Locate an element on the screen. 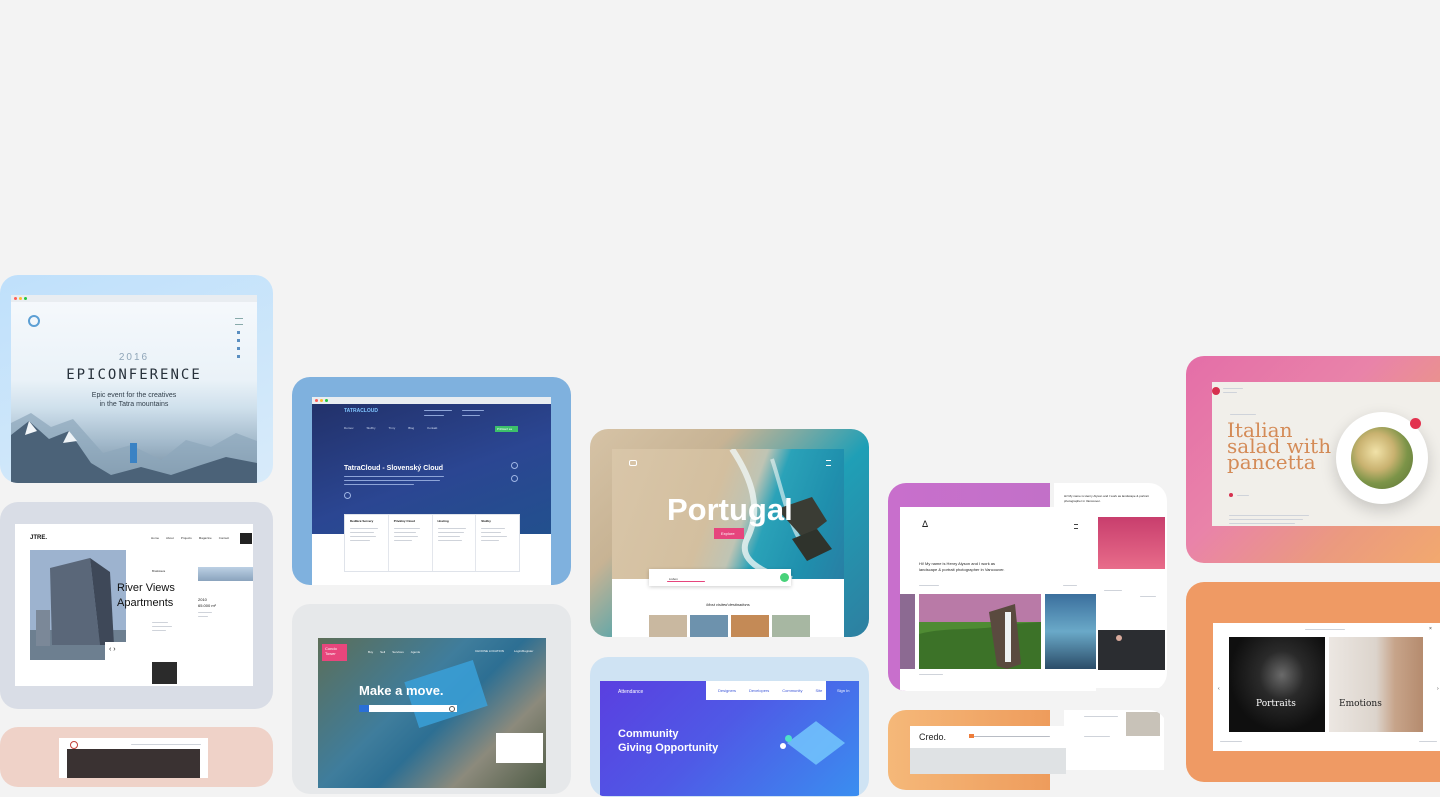 The width and height of the screenshot is (1440, 797). salad-screenshot: Italian salad with pancetta is located at coordinates (1326, 454).